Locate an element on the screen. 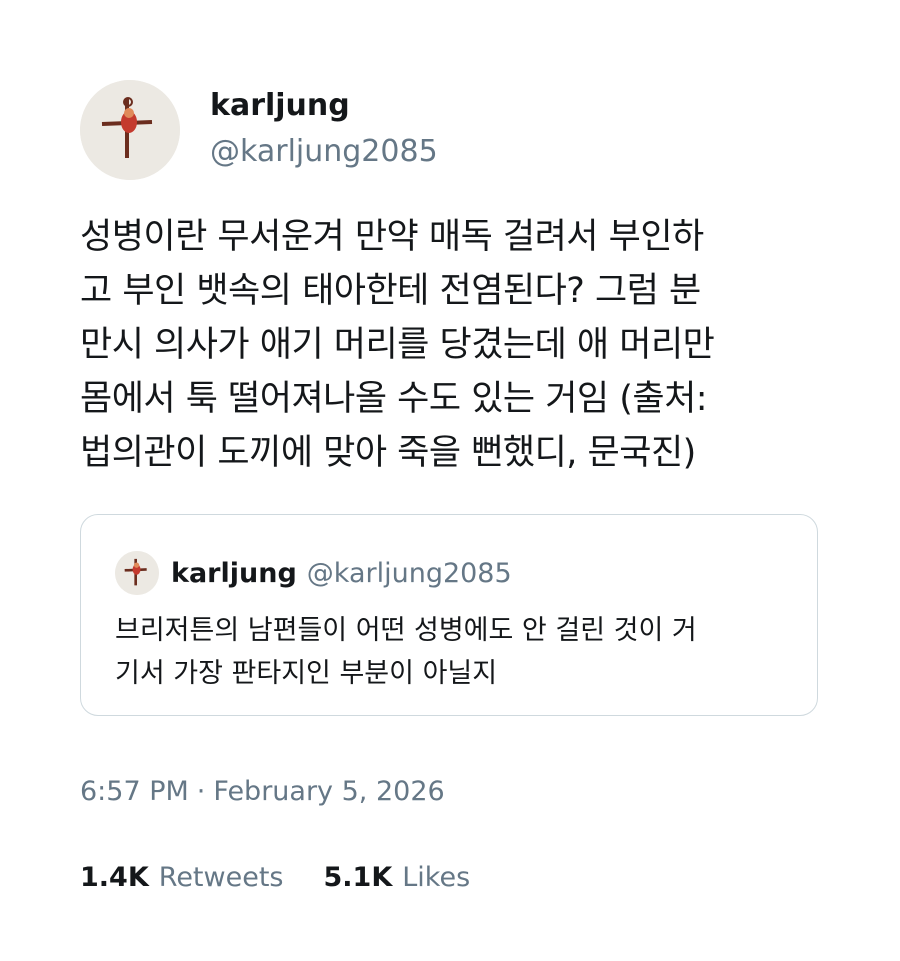 The height and width of the screenshot is (961, 900). quoted-display-name: karljung is located at coordinates (234, 573).